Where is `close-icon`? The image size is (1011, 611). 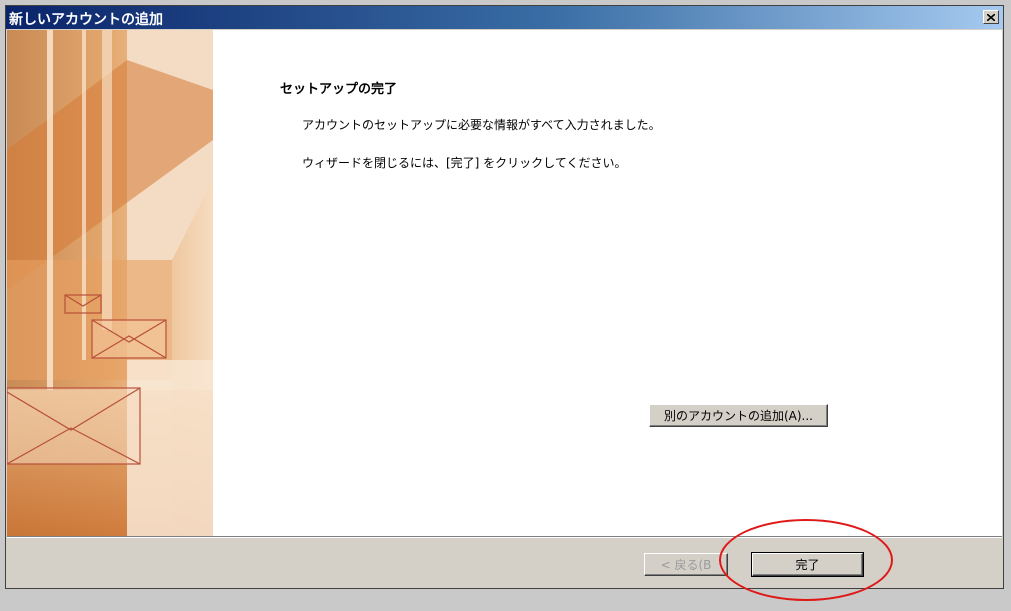 close-icon is located at coordinates (991, 17).